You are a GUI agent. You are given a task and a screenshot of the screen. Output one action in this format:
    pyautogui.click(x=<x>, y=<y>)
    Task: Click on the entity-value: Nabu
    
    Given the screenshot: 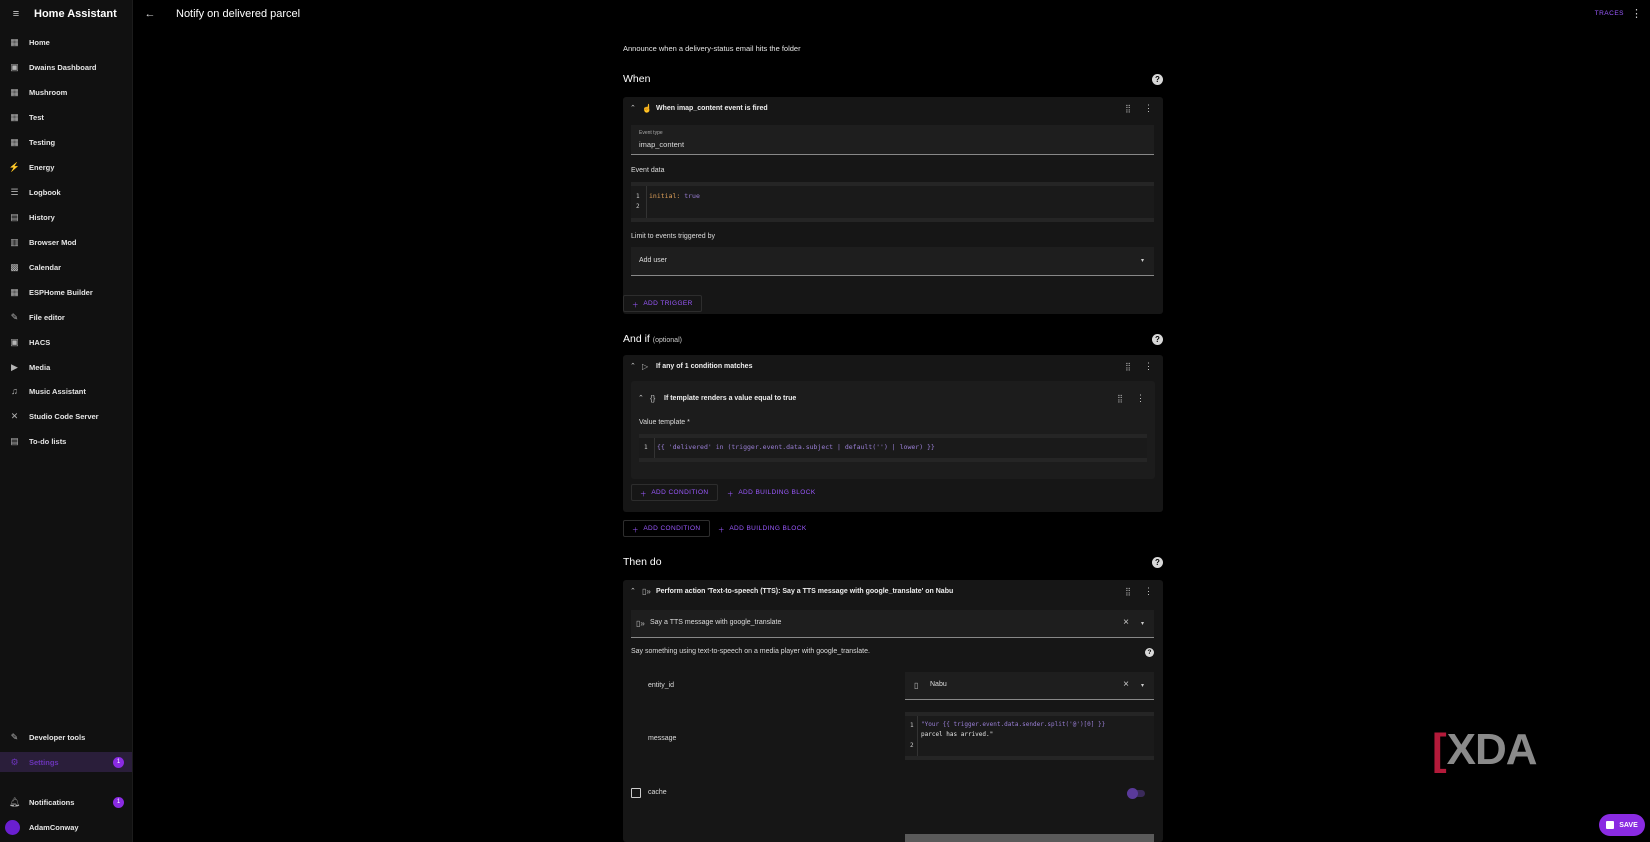 What is the action you would take?
    pyautogui.click(x=938, y=684)
    